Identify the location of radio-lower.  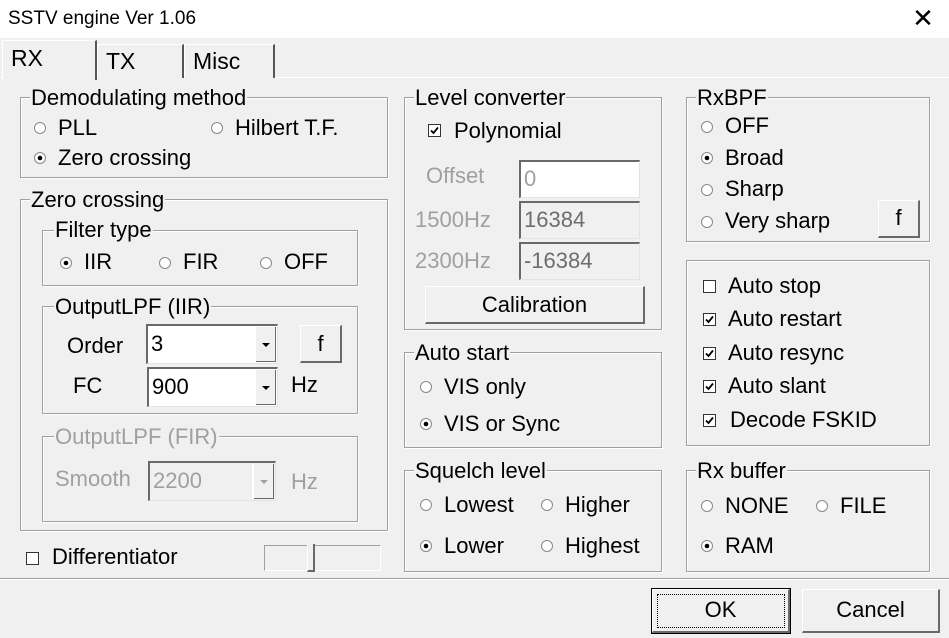
(426, 546).